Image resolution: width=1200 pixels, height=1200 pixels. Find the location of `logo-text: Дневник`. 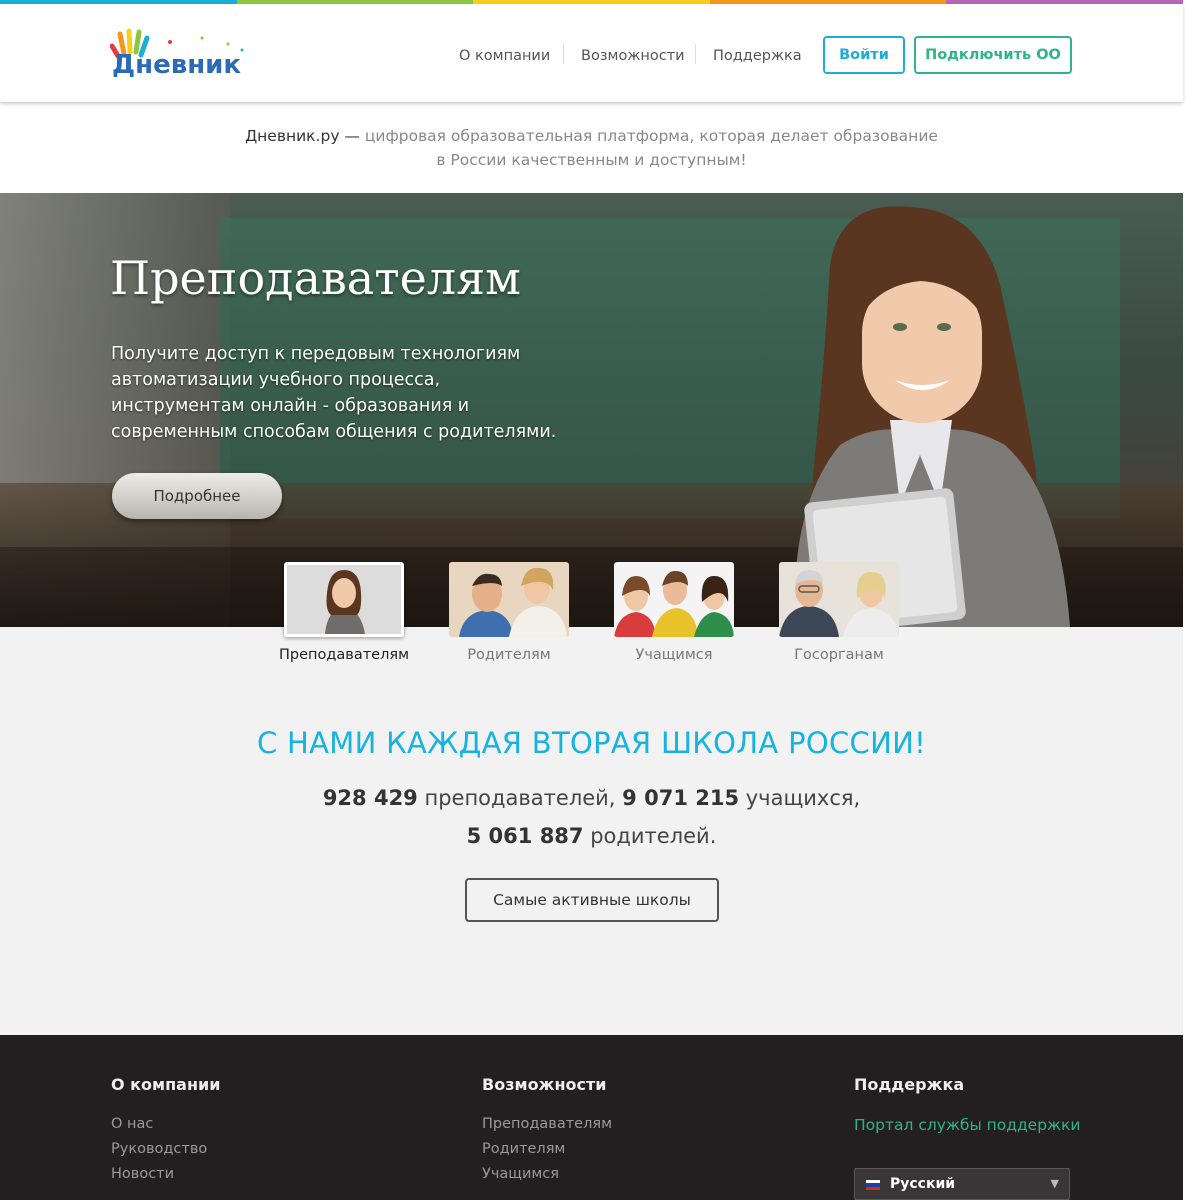

logo-text: Дневник is located at coordinates (176, 65).